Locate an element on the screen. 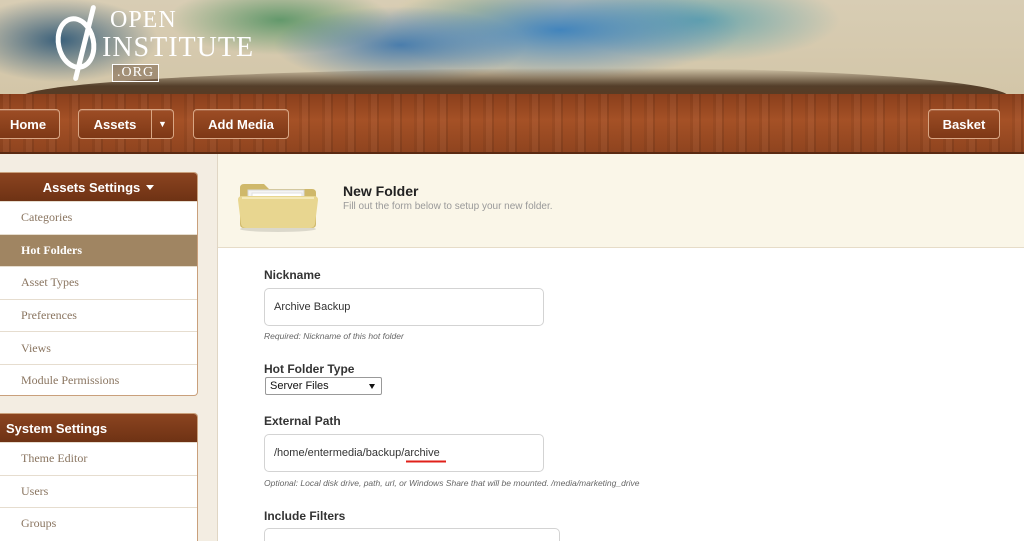 This screenshot has height=541, width=1024. page-title: New Folder is located at coordinates (381, 191).